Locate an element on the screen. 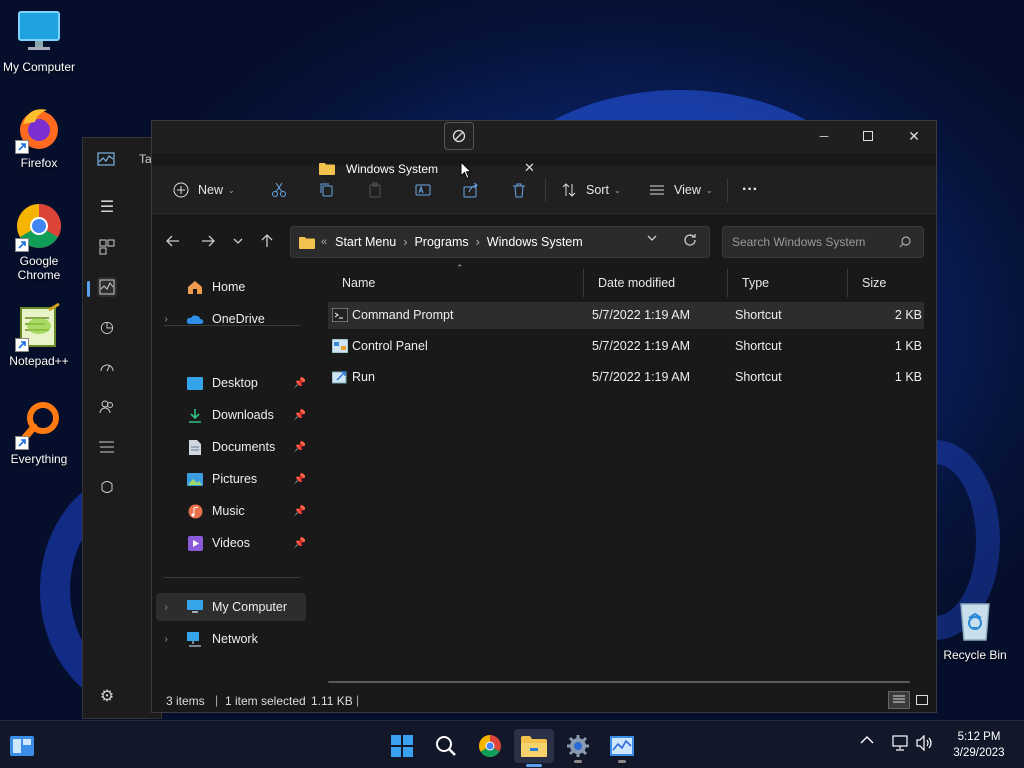 The height and width of the screenshot is (768, 1024). new-button: New ⌄ is located at coordinates (202, 190).